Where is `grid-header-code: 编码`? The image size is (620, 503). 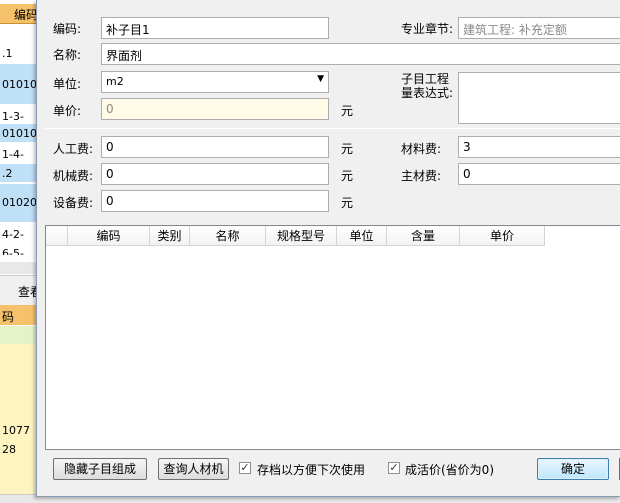 grid-header-code: 编码 is located at coordinates (109, 236).